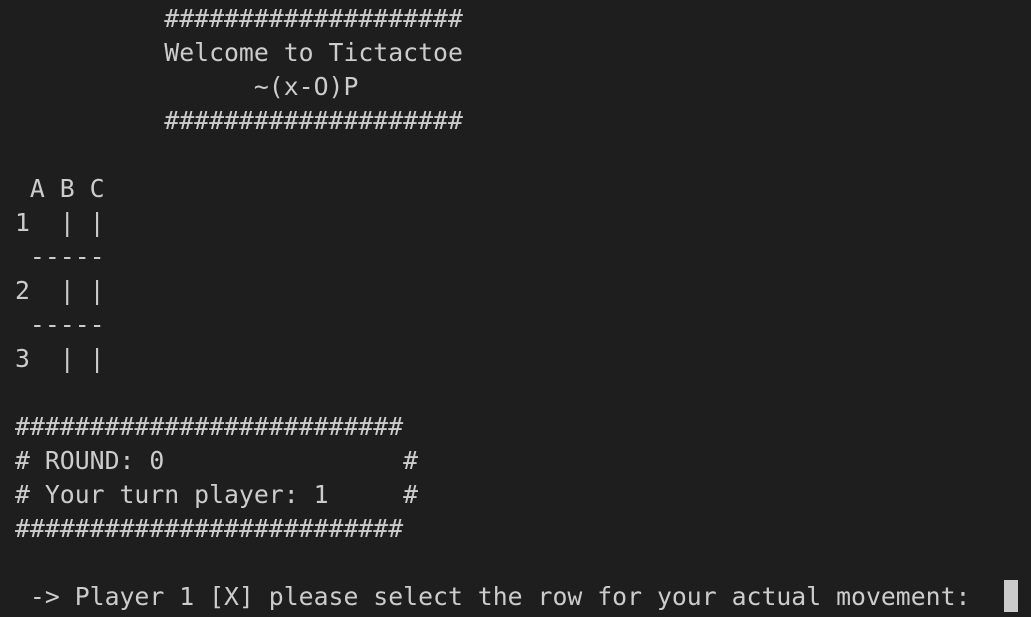 The image size is (1031, 617). Describe the element at coordinates (60, 222) in the screenshot. I see `board-row-1: 1 | |` at that location.